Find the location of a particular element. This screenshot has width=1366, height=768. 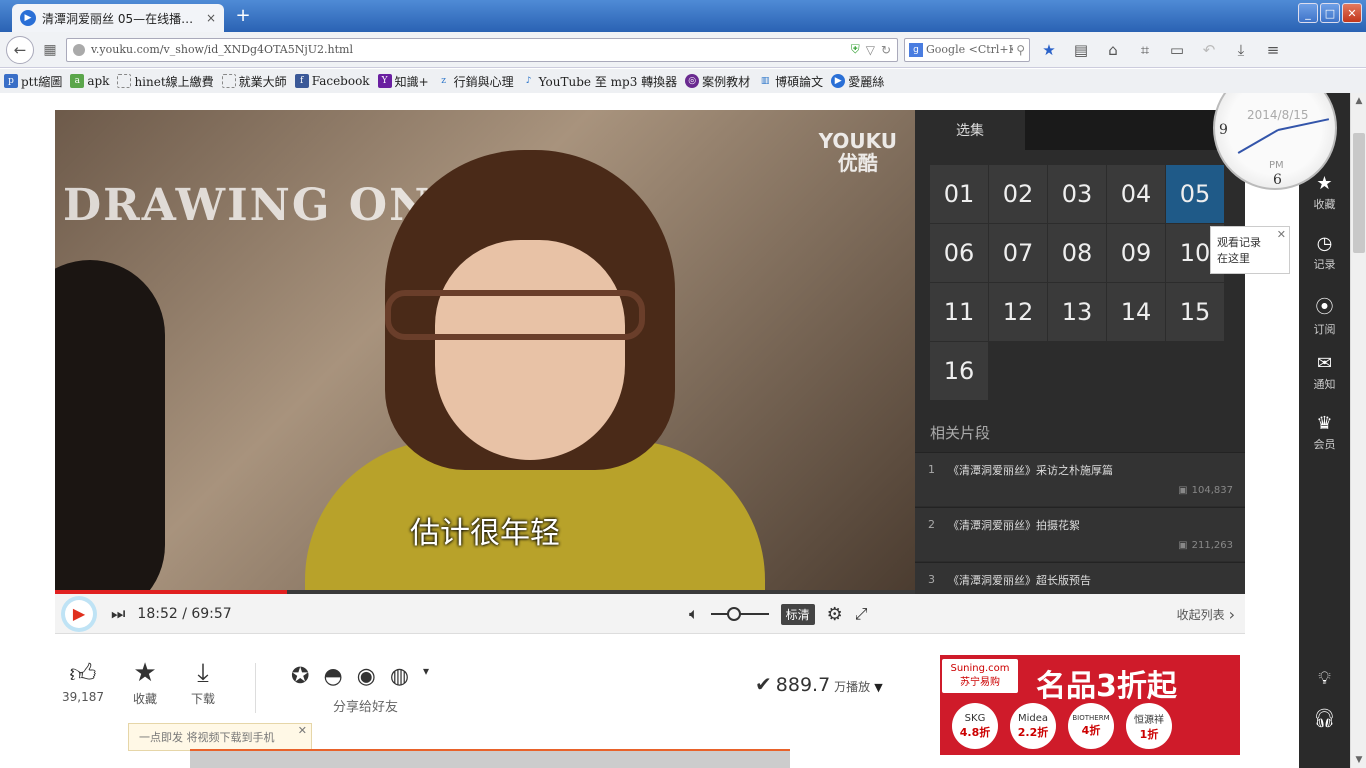

sidebar-item-membership: ♛ 会员 is located at coordinates (1324, 432).